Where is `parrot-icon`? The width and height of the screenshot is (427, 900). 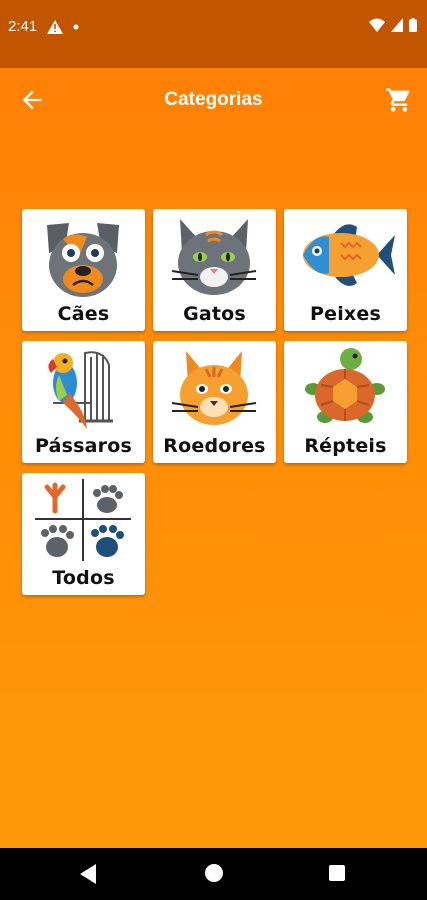 parrot-icon is located at coordinates (80, 390).